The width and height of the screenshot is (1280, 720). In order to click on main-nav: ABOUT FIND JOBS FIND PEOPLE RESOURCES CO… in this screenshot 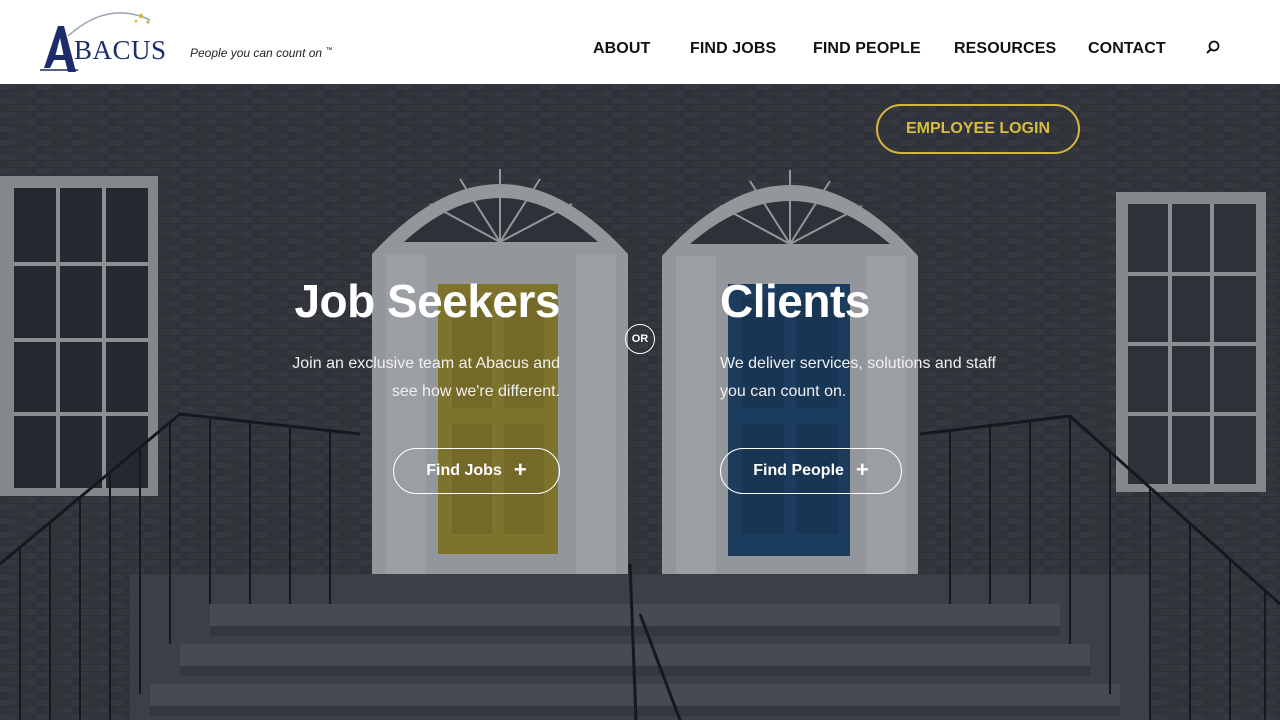, I will do `click(640, 42)`.